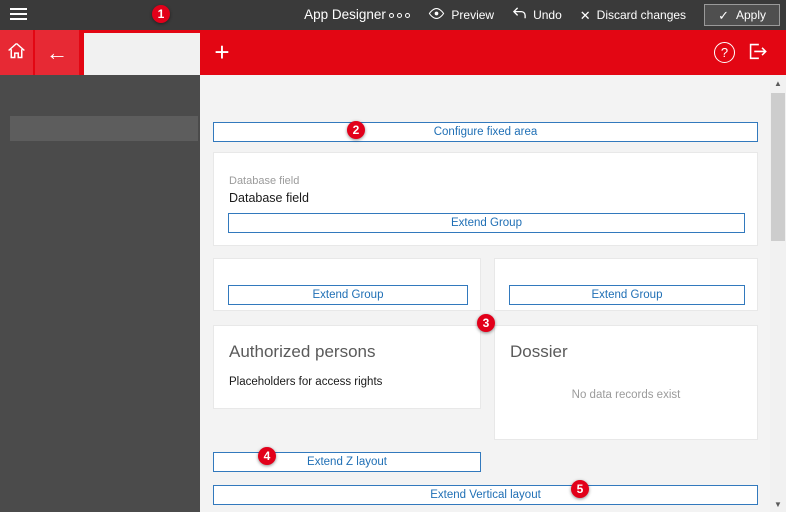 The height and width of the screenshot is (512, 786). I want to click on active-tab, so click(142, 54).